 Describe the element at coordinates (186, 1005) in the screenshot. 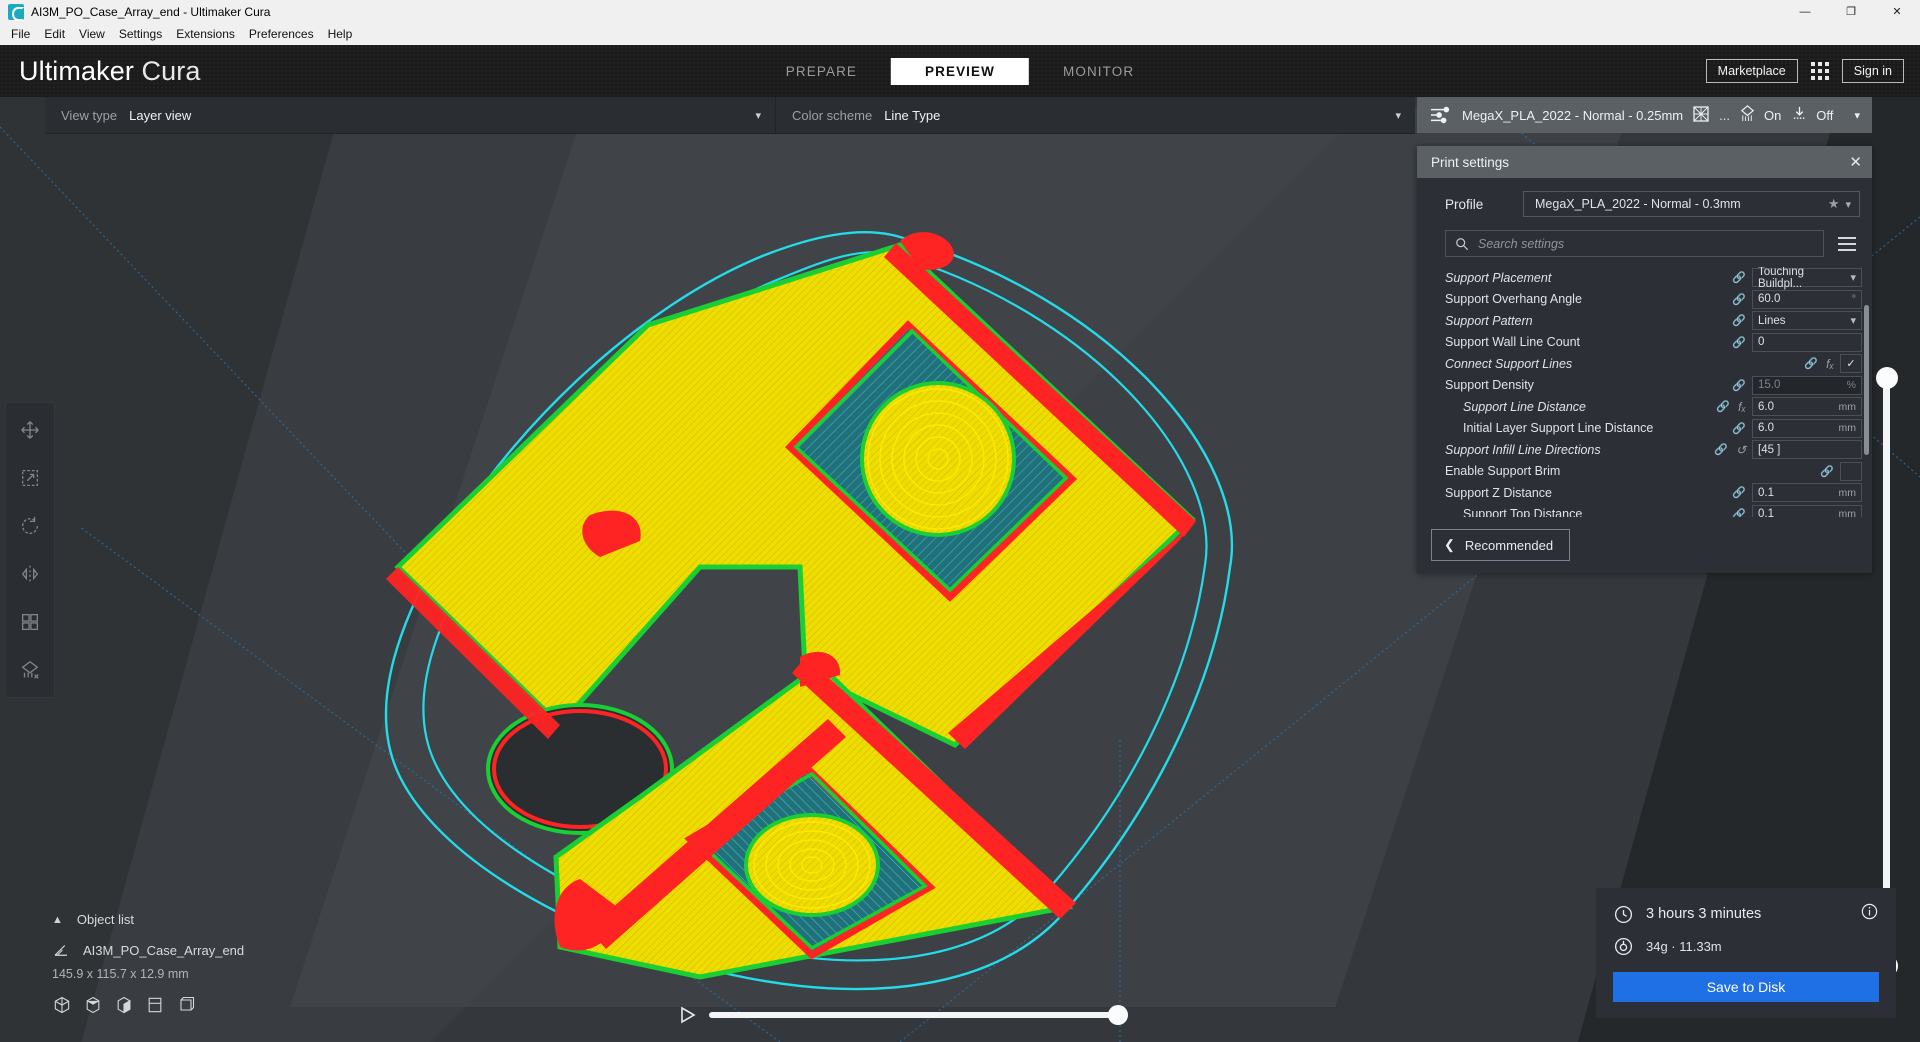

I see `simulation-view-icon` at that location.